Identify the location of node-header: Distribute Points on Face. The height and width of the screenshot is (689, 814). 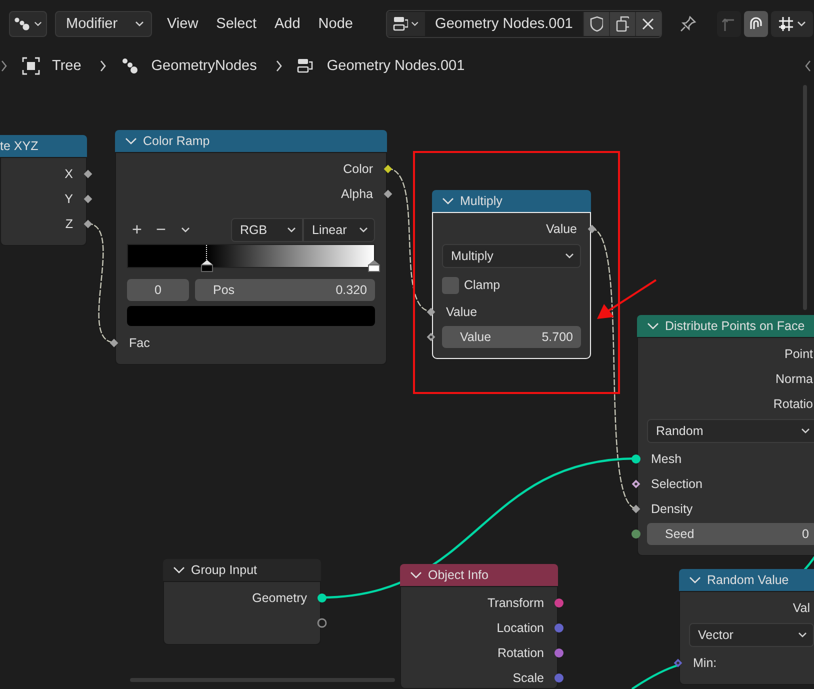
(725, 326).